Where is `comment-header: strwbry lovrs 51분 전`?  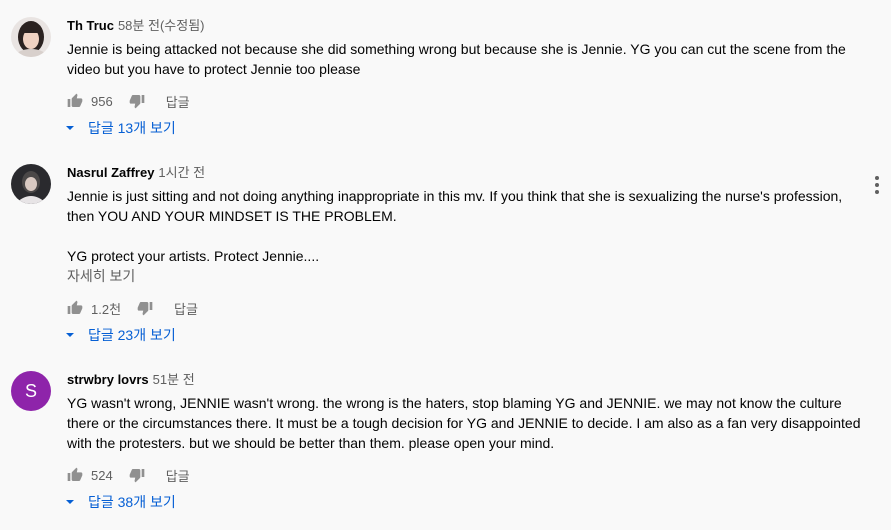
comment-header: strwbry lovrs 51분 전 is located at coordinates (464, 380).